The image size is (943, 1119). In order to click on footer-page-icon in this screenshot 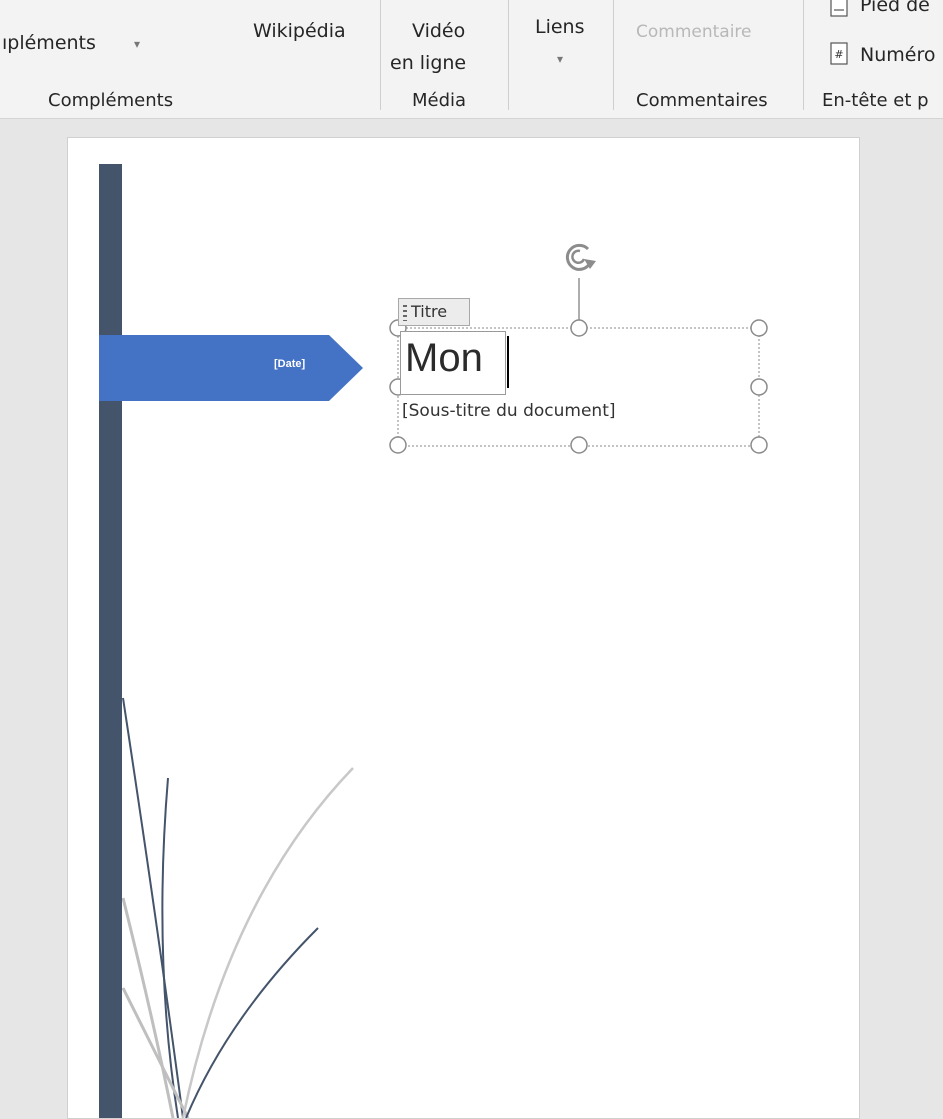, I will do `click(839, 8)`.